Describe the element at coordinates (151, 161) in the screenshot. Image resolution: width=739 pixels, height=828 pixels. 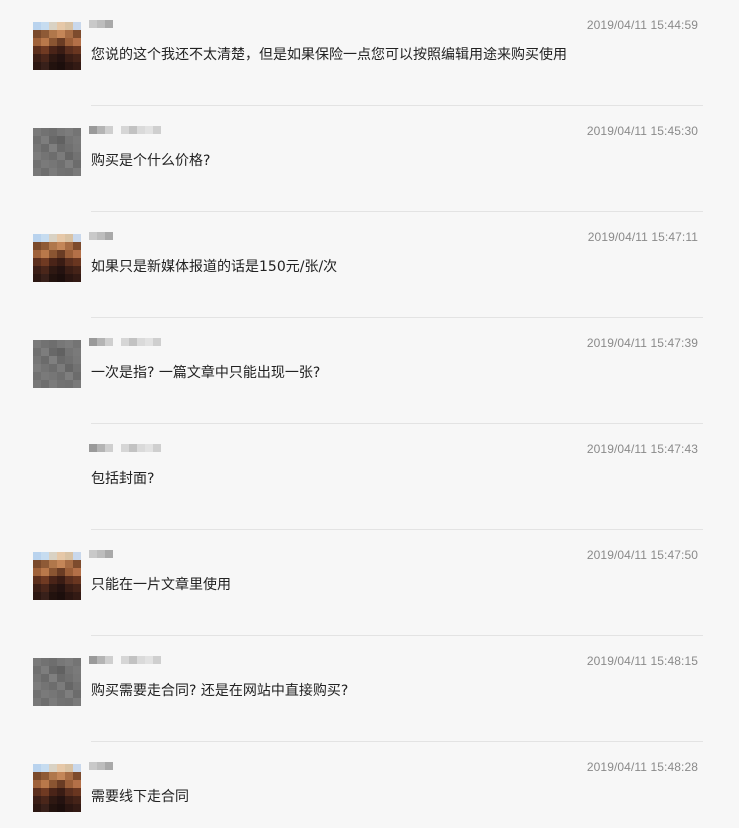
I see `message-text: 购买是个什么价格?` at that location.